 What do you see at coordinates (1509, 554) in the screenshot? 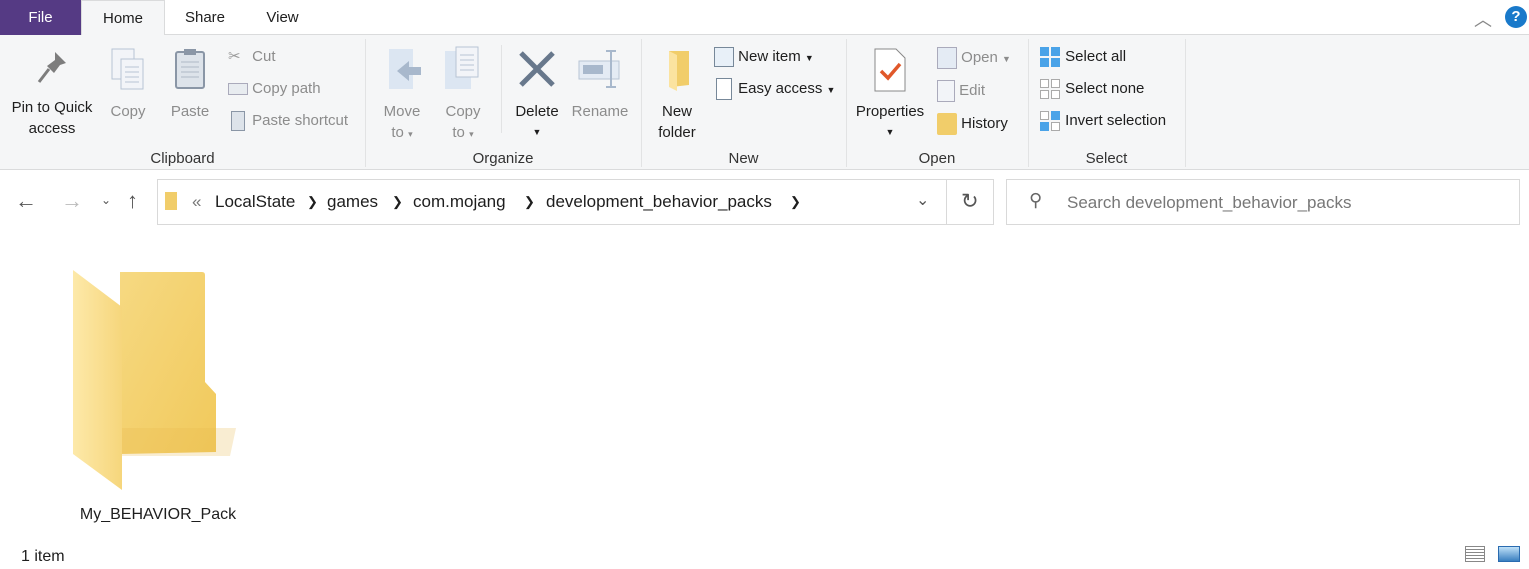
I see `large-icons-view-icon` at bounding box center [1509, 554].